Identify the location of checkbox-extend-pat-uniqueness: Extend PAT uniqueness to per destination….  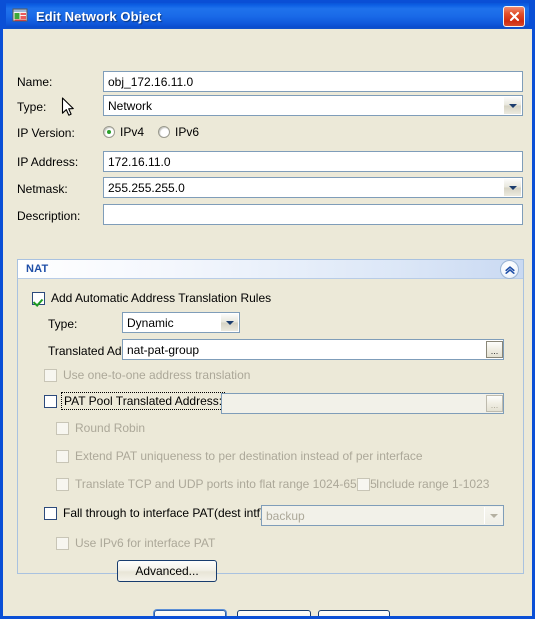
(239, 456).